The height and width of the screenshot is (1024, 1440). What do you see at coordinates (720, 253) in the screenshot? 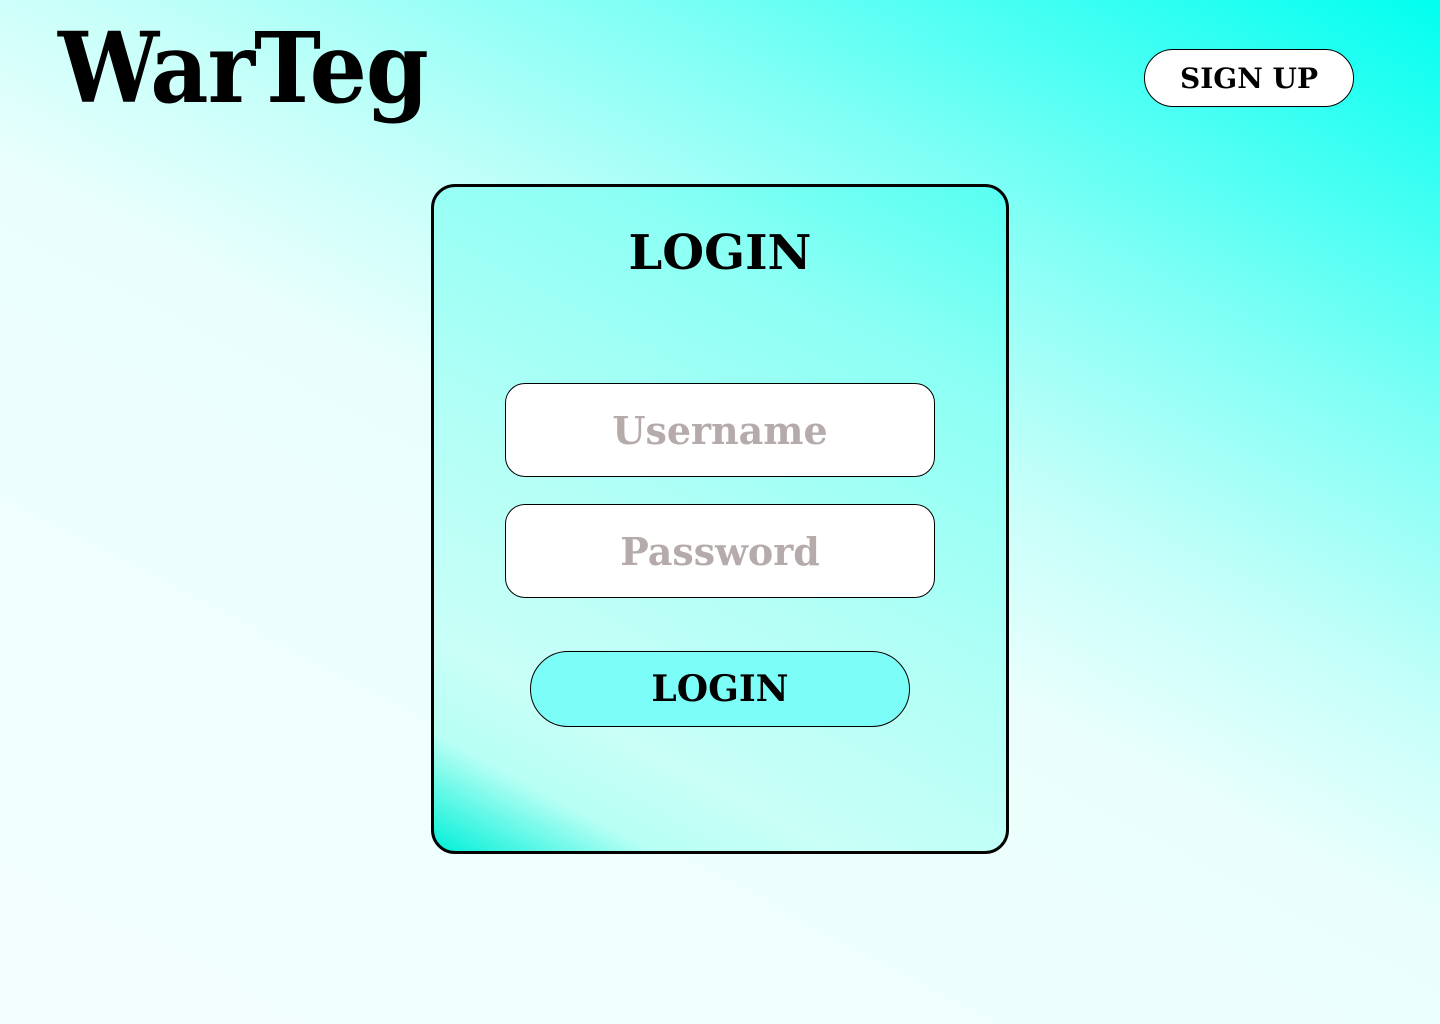
I see `login-title: LOGIN` at bounding box center [720, 253].